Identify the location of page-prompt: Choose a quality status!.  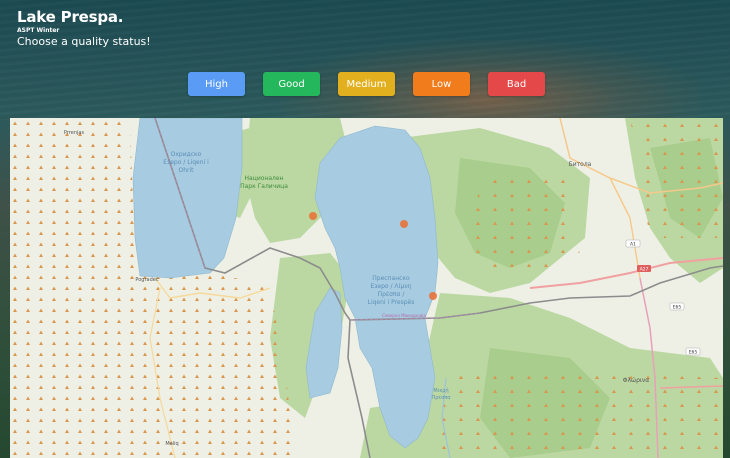
(84, 41).